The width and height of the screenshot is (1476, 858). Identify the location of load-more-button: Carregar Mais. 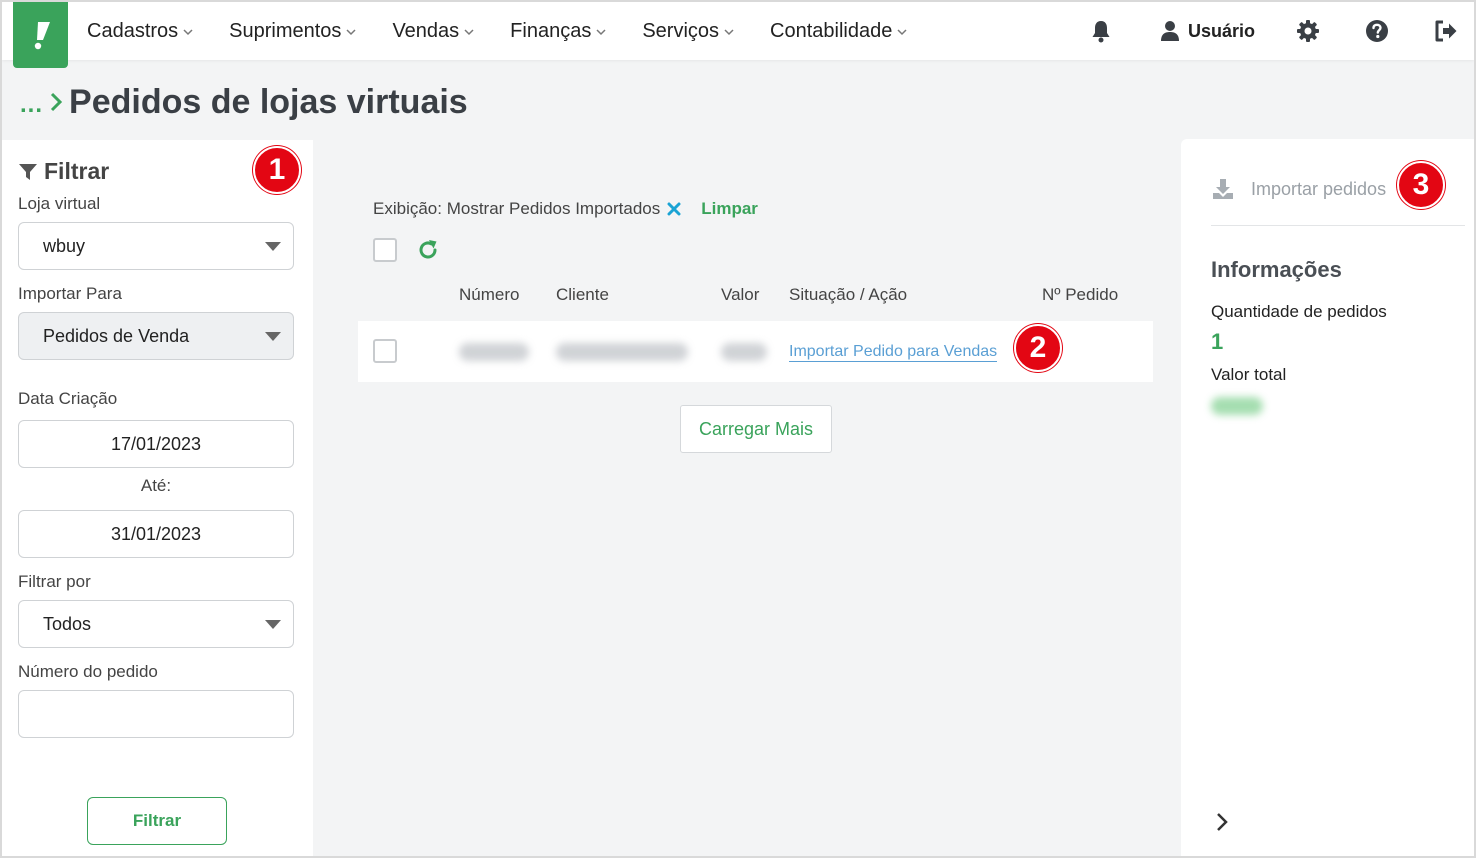
(756, 429).